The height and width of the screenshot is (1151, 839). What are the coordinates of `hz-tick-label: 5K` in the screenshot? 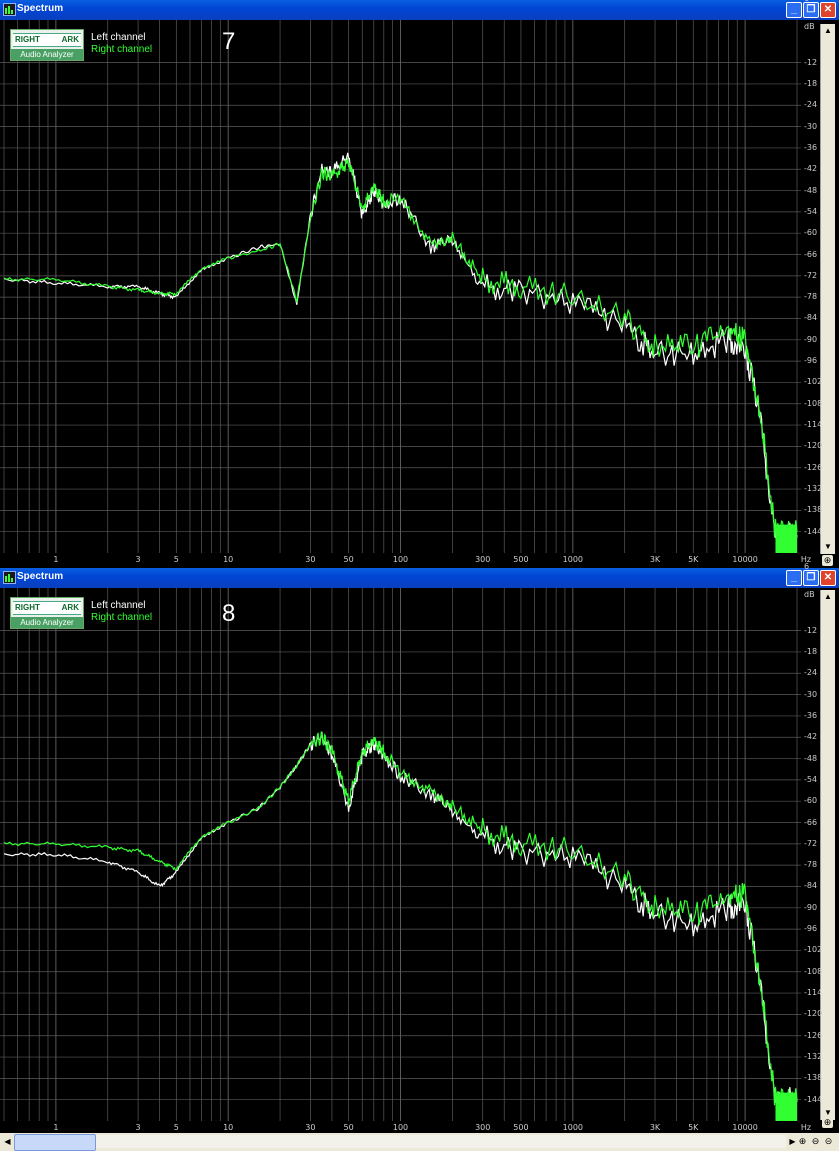 It's located at (693, 559).